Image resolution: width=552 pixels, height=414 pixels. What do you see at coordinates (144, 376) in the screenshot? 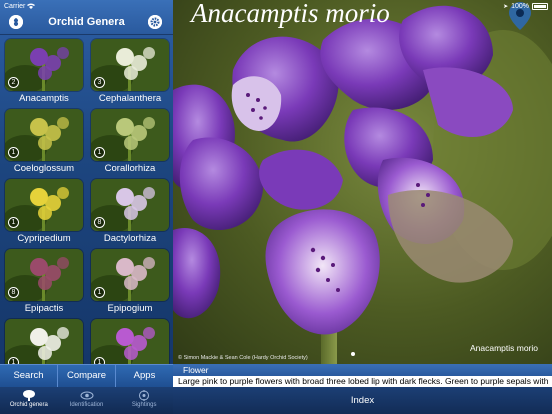
I see `apps-button: Apps` at bounding box center [144, 376].